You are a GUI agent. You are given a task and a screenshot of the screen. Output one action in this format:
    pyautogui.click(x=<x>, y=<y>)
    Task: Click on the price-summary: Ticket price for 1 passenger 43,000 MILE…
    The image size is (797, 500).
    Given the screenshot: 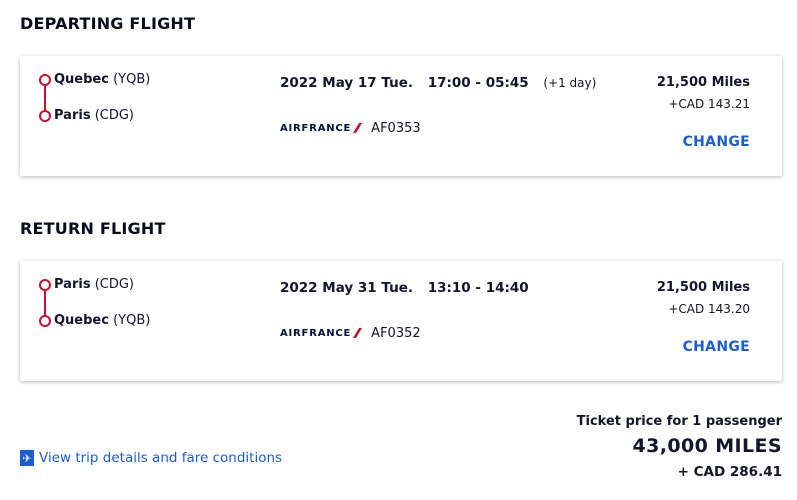 What is the action you would take?
    pyautogui.click(x=679, y=447)
    